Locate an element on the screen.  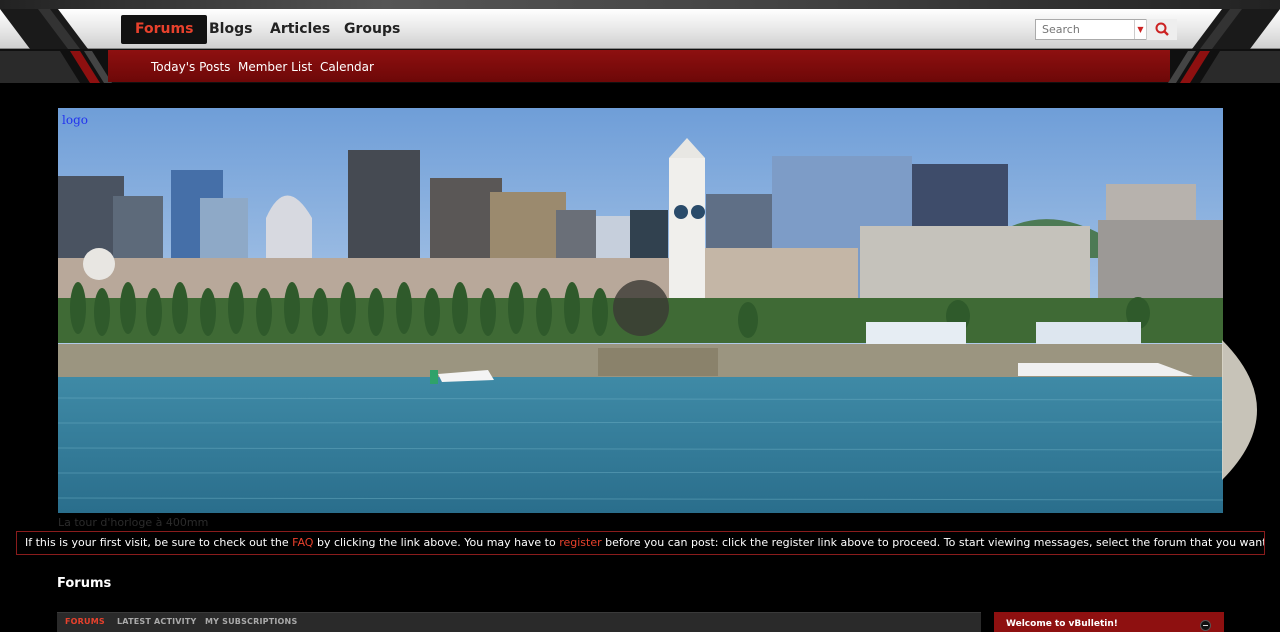
forum-tabs: FORUMS LATEST ACTIVITY MY SUBSCRIPTIONS is located at coordinates (519, 622).